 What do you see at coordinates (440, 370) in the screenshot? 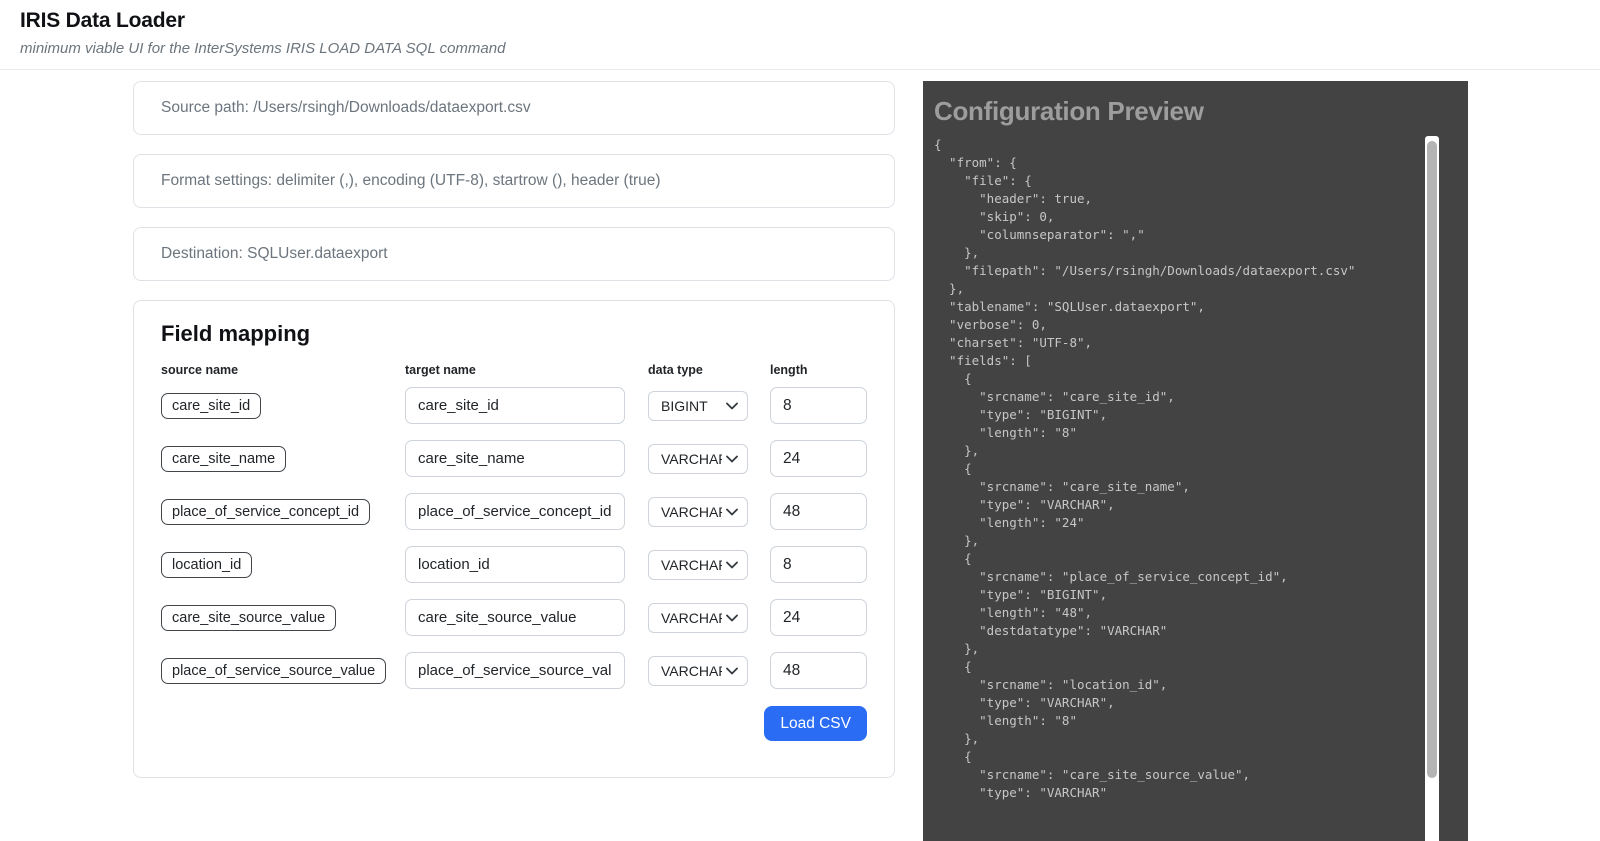
I see `column-header-target-name: target name` at bounding box center [440, 370].